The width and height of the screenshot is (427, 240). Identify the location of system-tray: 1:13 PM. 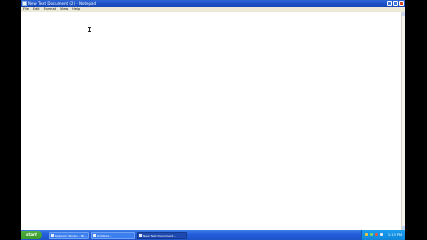
(383, 235).